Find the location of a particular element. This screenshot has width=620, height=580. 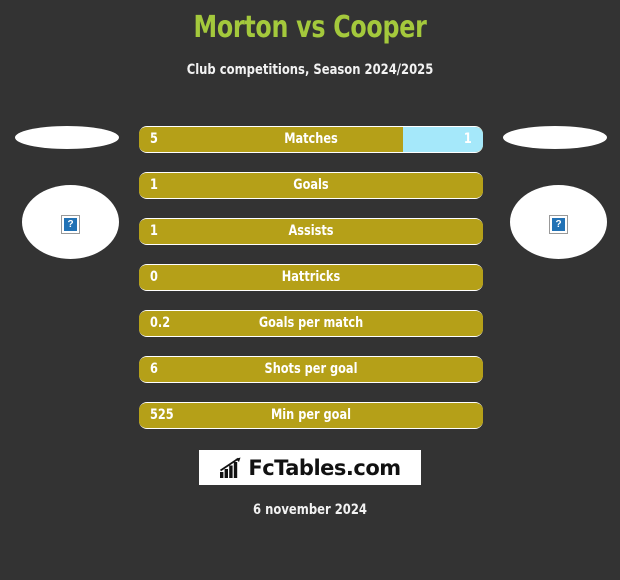

fctables-logo: FcTables.com is located at coordinates (310, 467).